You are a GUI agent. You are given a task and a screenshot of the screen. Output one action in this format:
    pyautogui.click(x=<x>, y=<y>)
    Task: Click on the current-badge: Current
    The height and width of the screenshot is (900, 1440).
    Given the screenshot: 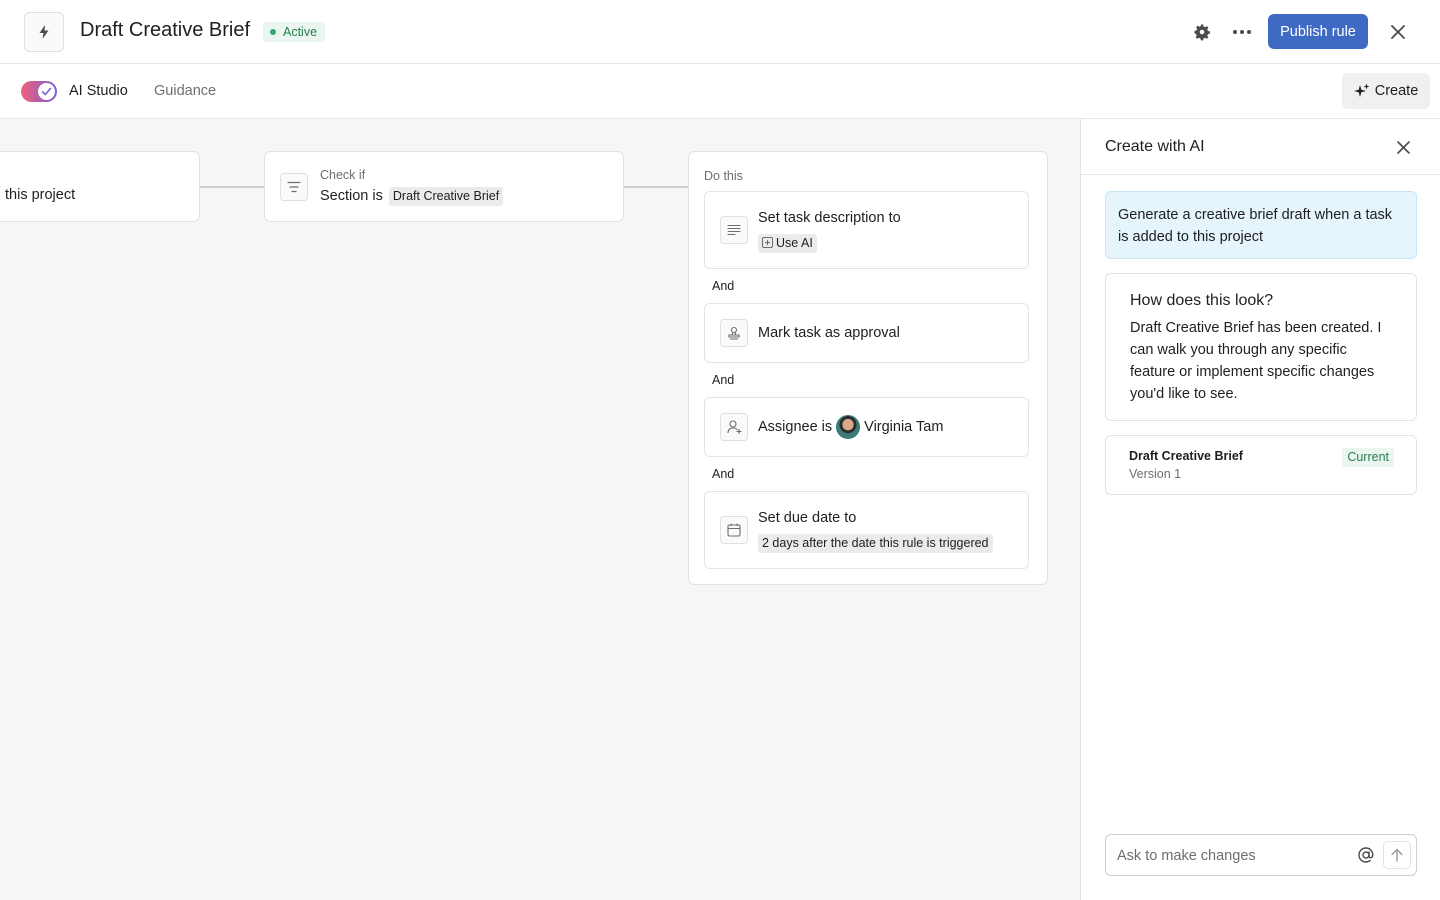 What is the action you would take?
    pyautogui.click(x=1368, y=457)
    